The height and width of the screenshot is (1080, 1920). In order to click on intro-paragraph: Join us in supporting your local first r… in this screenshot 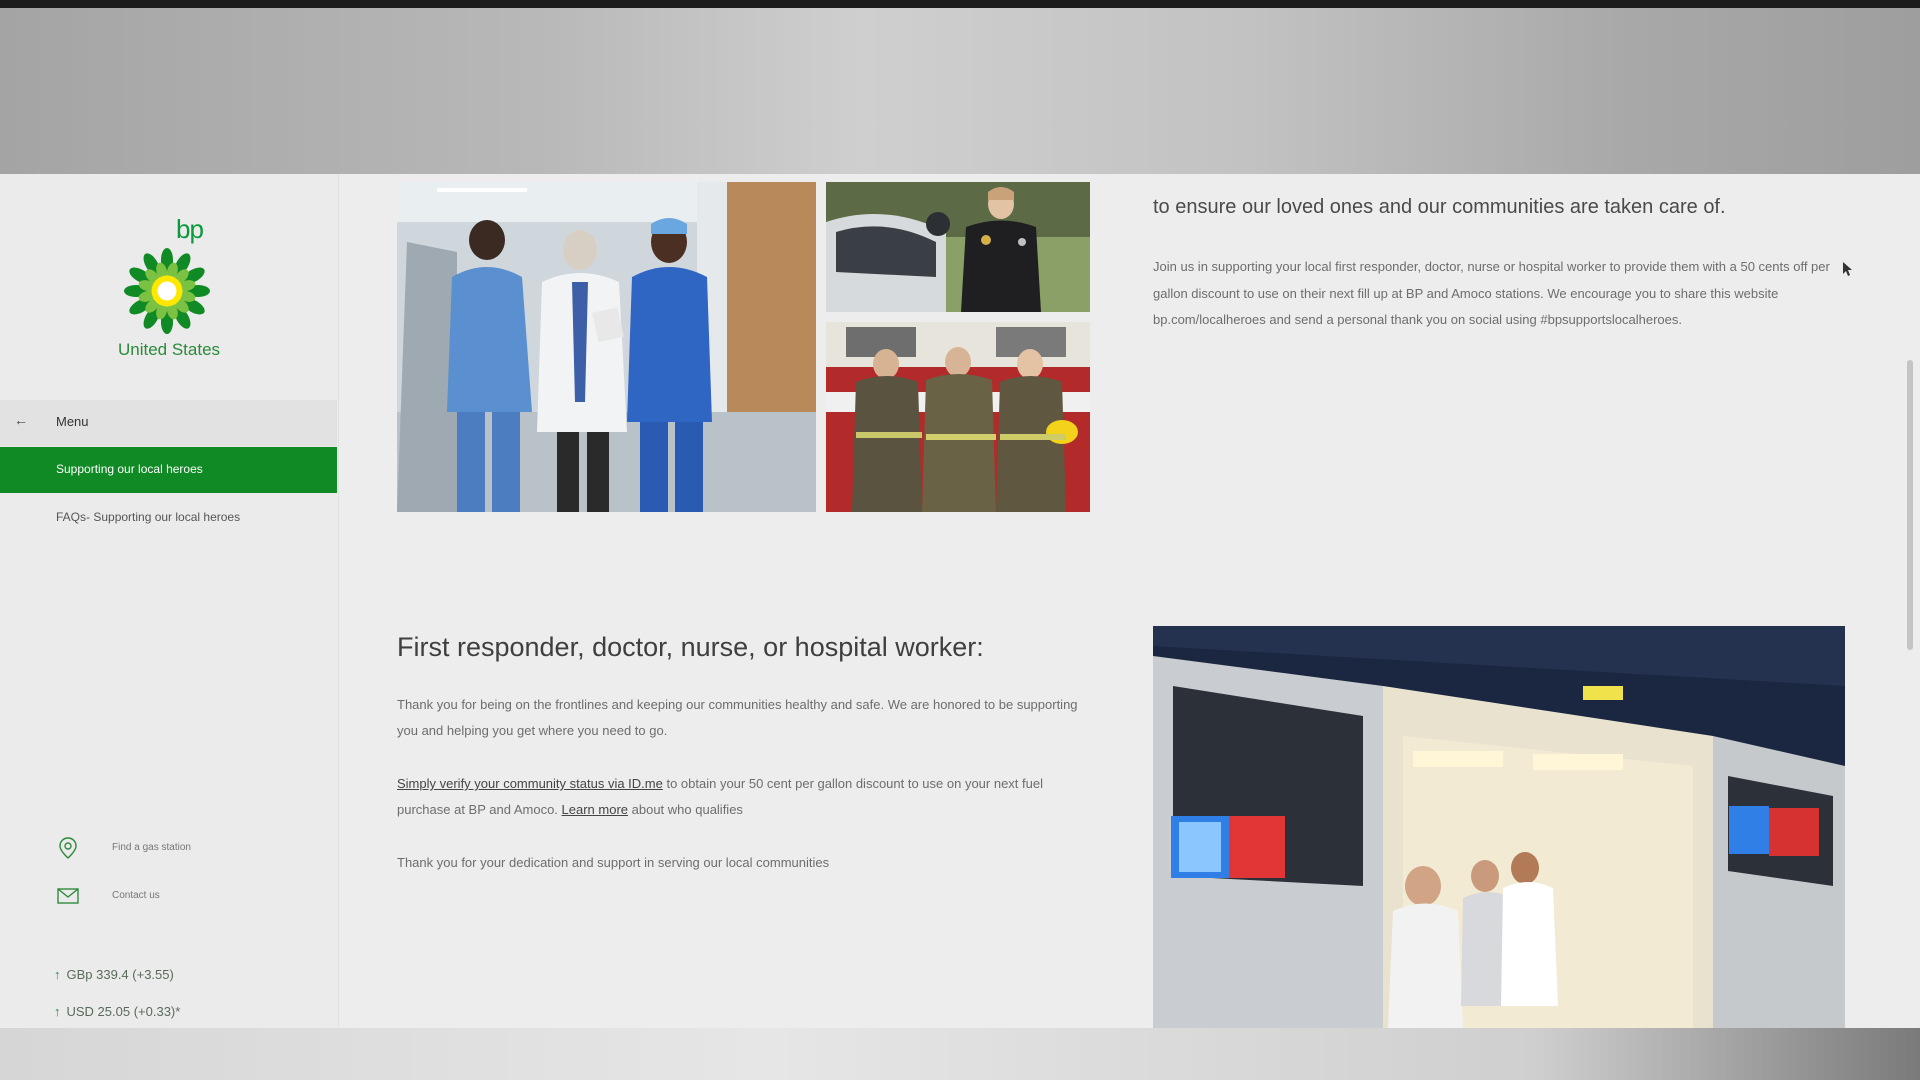, I will do `click(1491, 293)`.